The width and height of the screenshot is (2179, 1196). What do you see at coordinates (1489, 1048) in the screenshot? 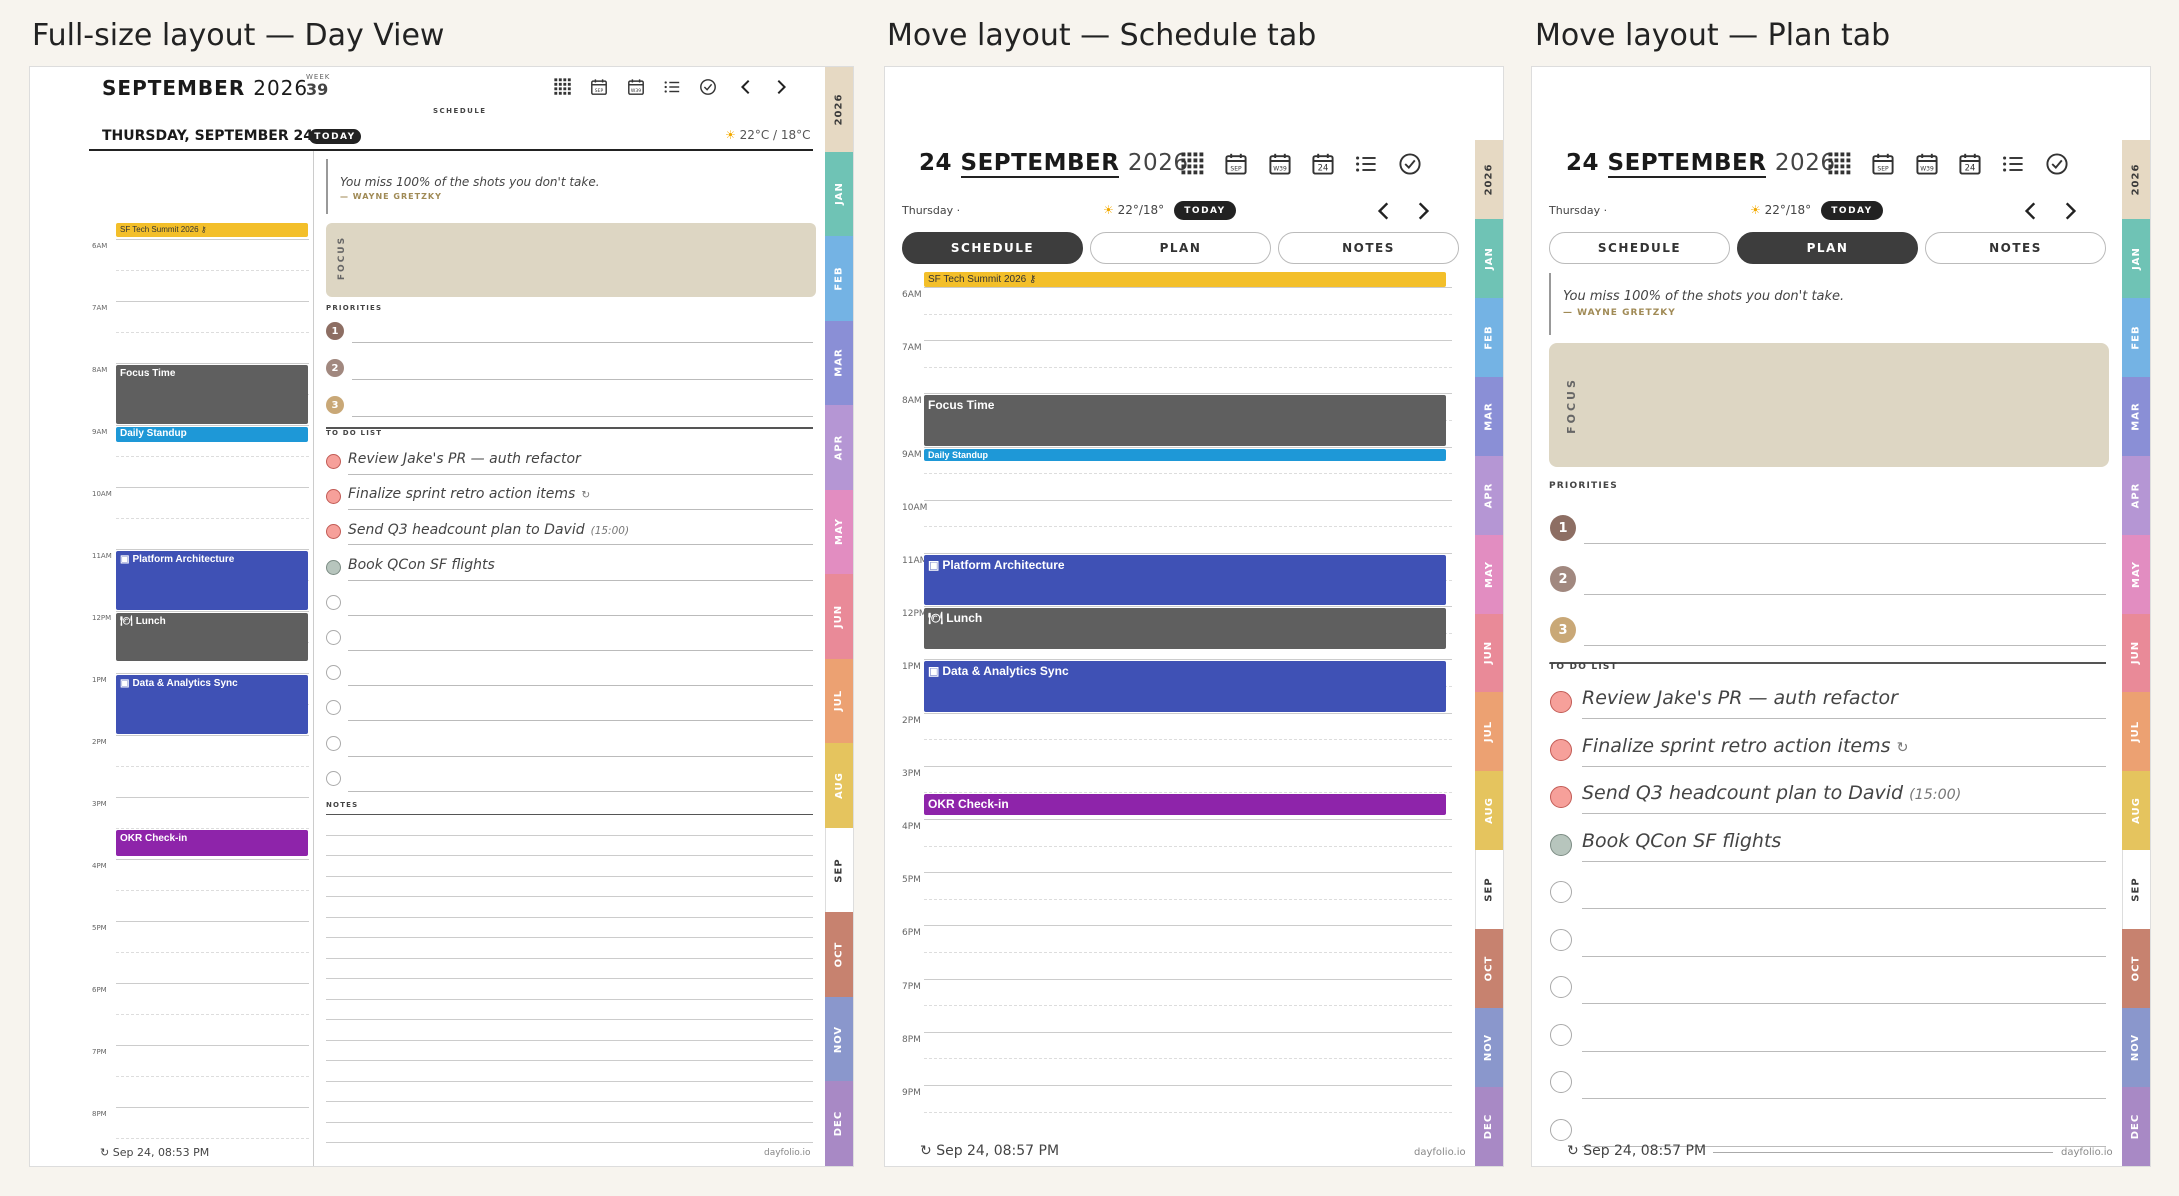
I see `month-tab-nov: NOV` at bounding box center [1489, 1048].